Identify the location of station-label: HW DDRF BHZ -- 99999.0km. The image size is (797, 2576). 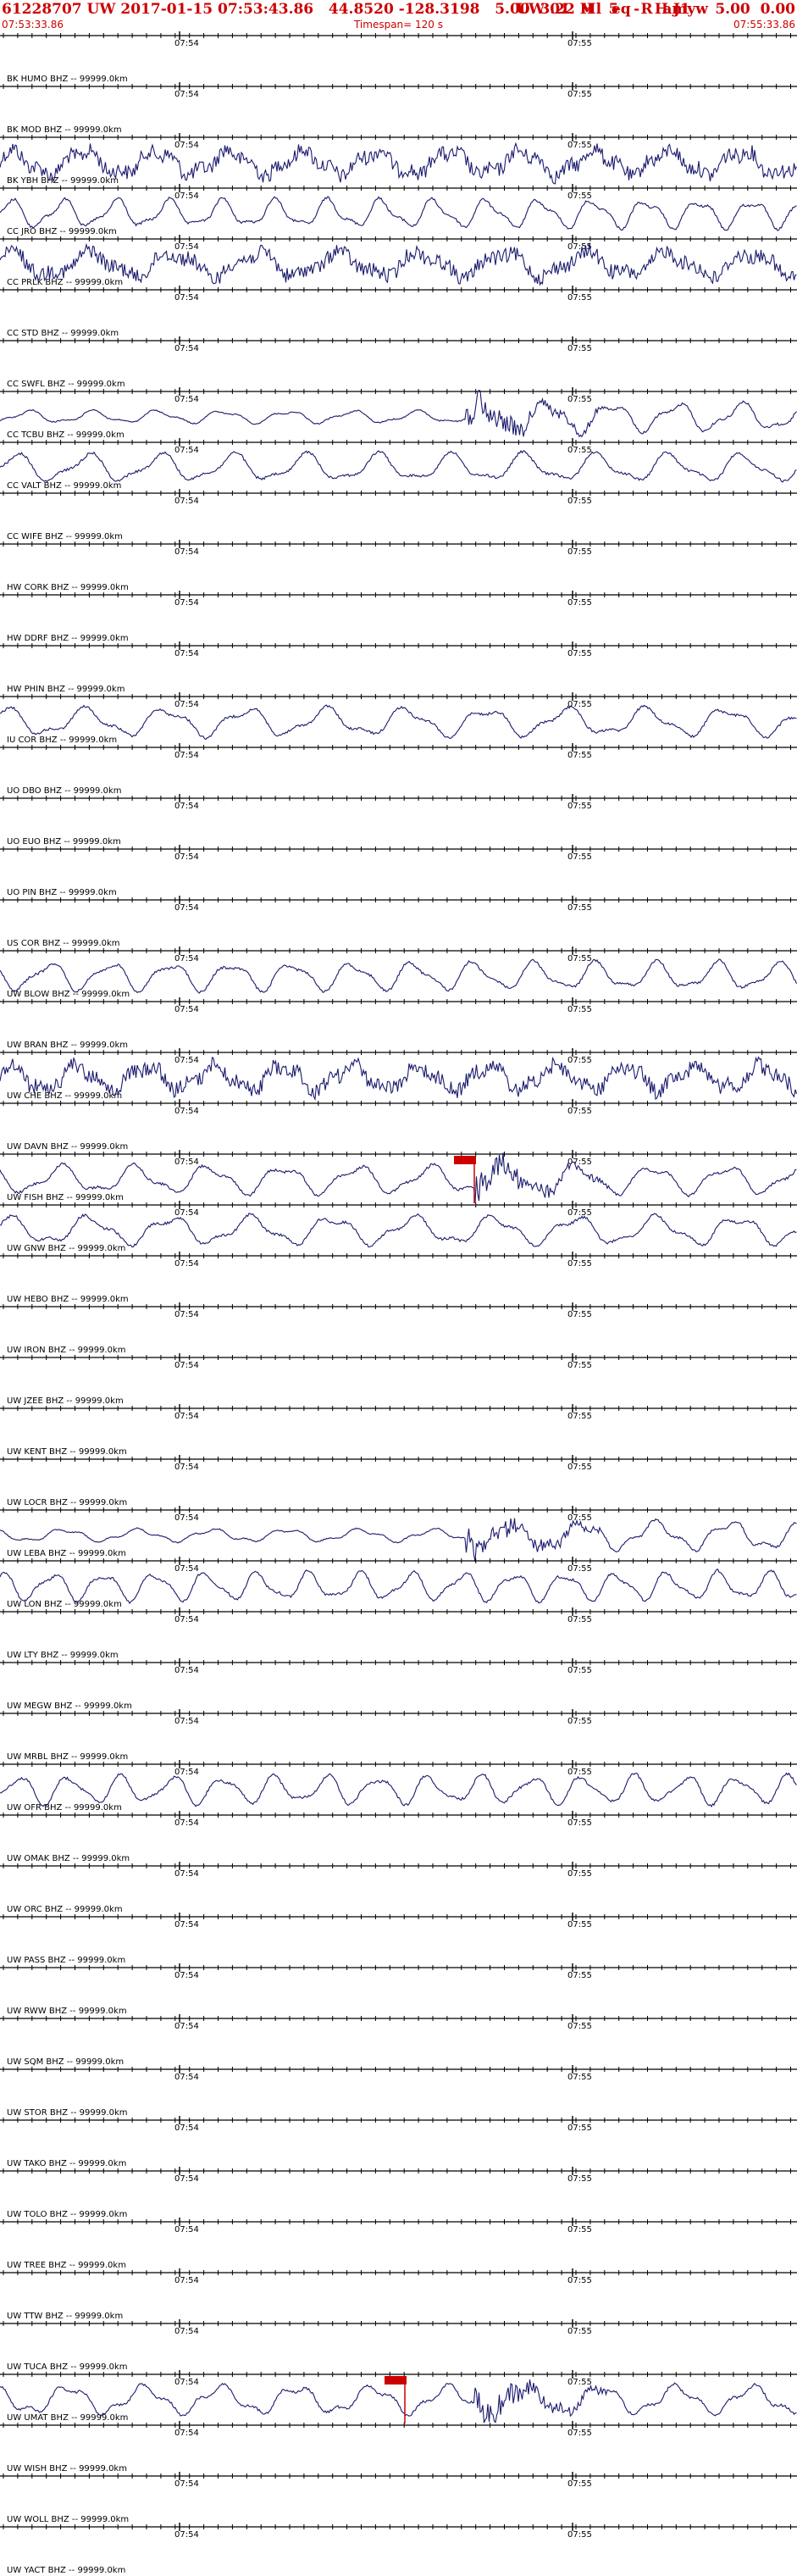
(68, 638).